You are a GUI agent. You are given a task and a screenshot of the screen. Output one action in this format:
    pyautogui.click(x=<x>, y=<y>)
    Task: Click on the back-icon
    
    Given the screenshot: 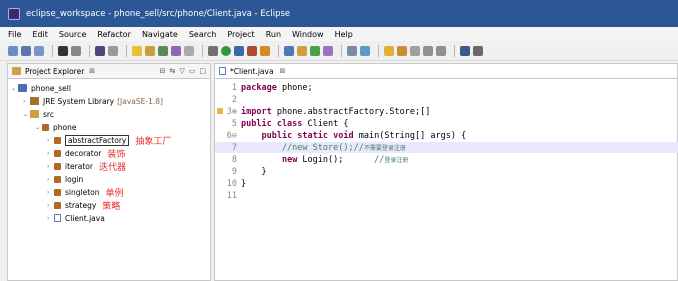 What is the action you would take?
    pyautogui.click(x=428, y=50)
    